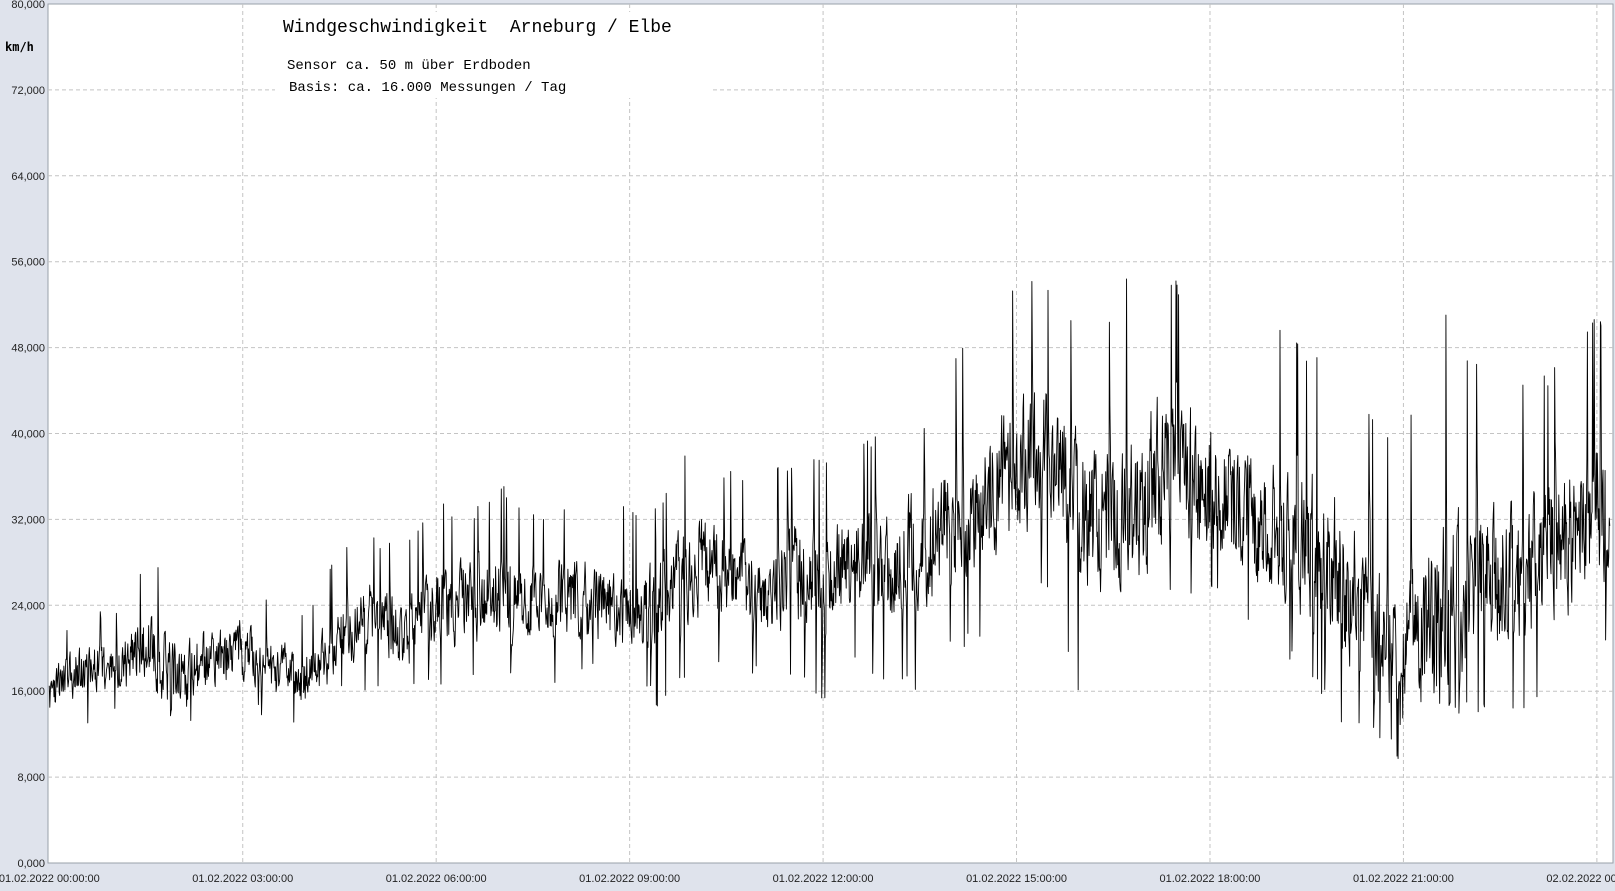  What do you see at coordinates (409, 66) in the screenshot?
I see `chart-subtitle-sensor: Sensor ca. 50 m über Erdboden` at bounding box center [409, 66].